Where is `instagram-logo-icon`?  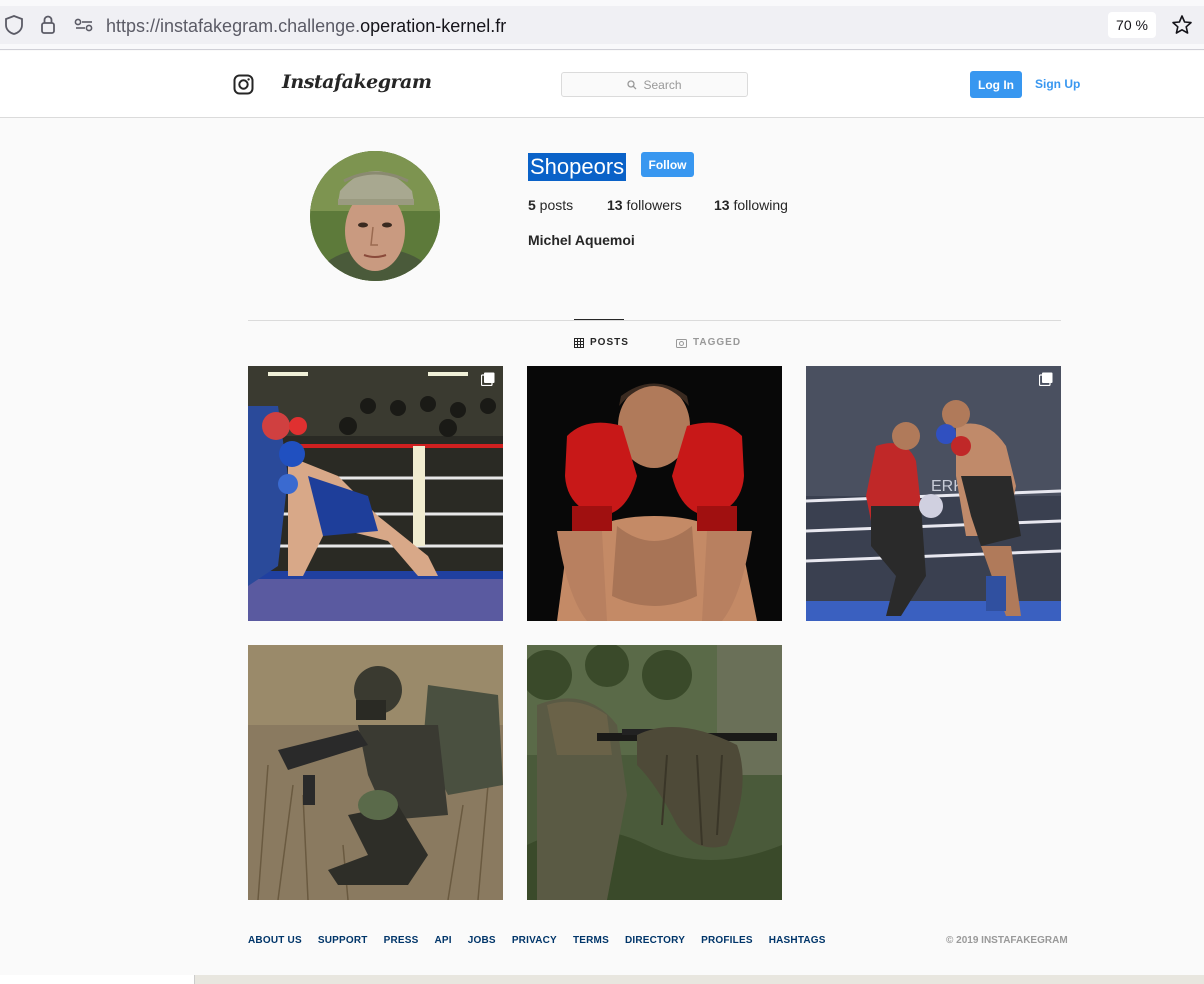 instagram-logo-icon is located at coordinates (243, 84).